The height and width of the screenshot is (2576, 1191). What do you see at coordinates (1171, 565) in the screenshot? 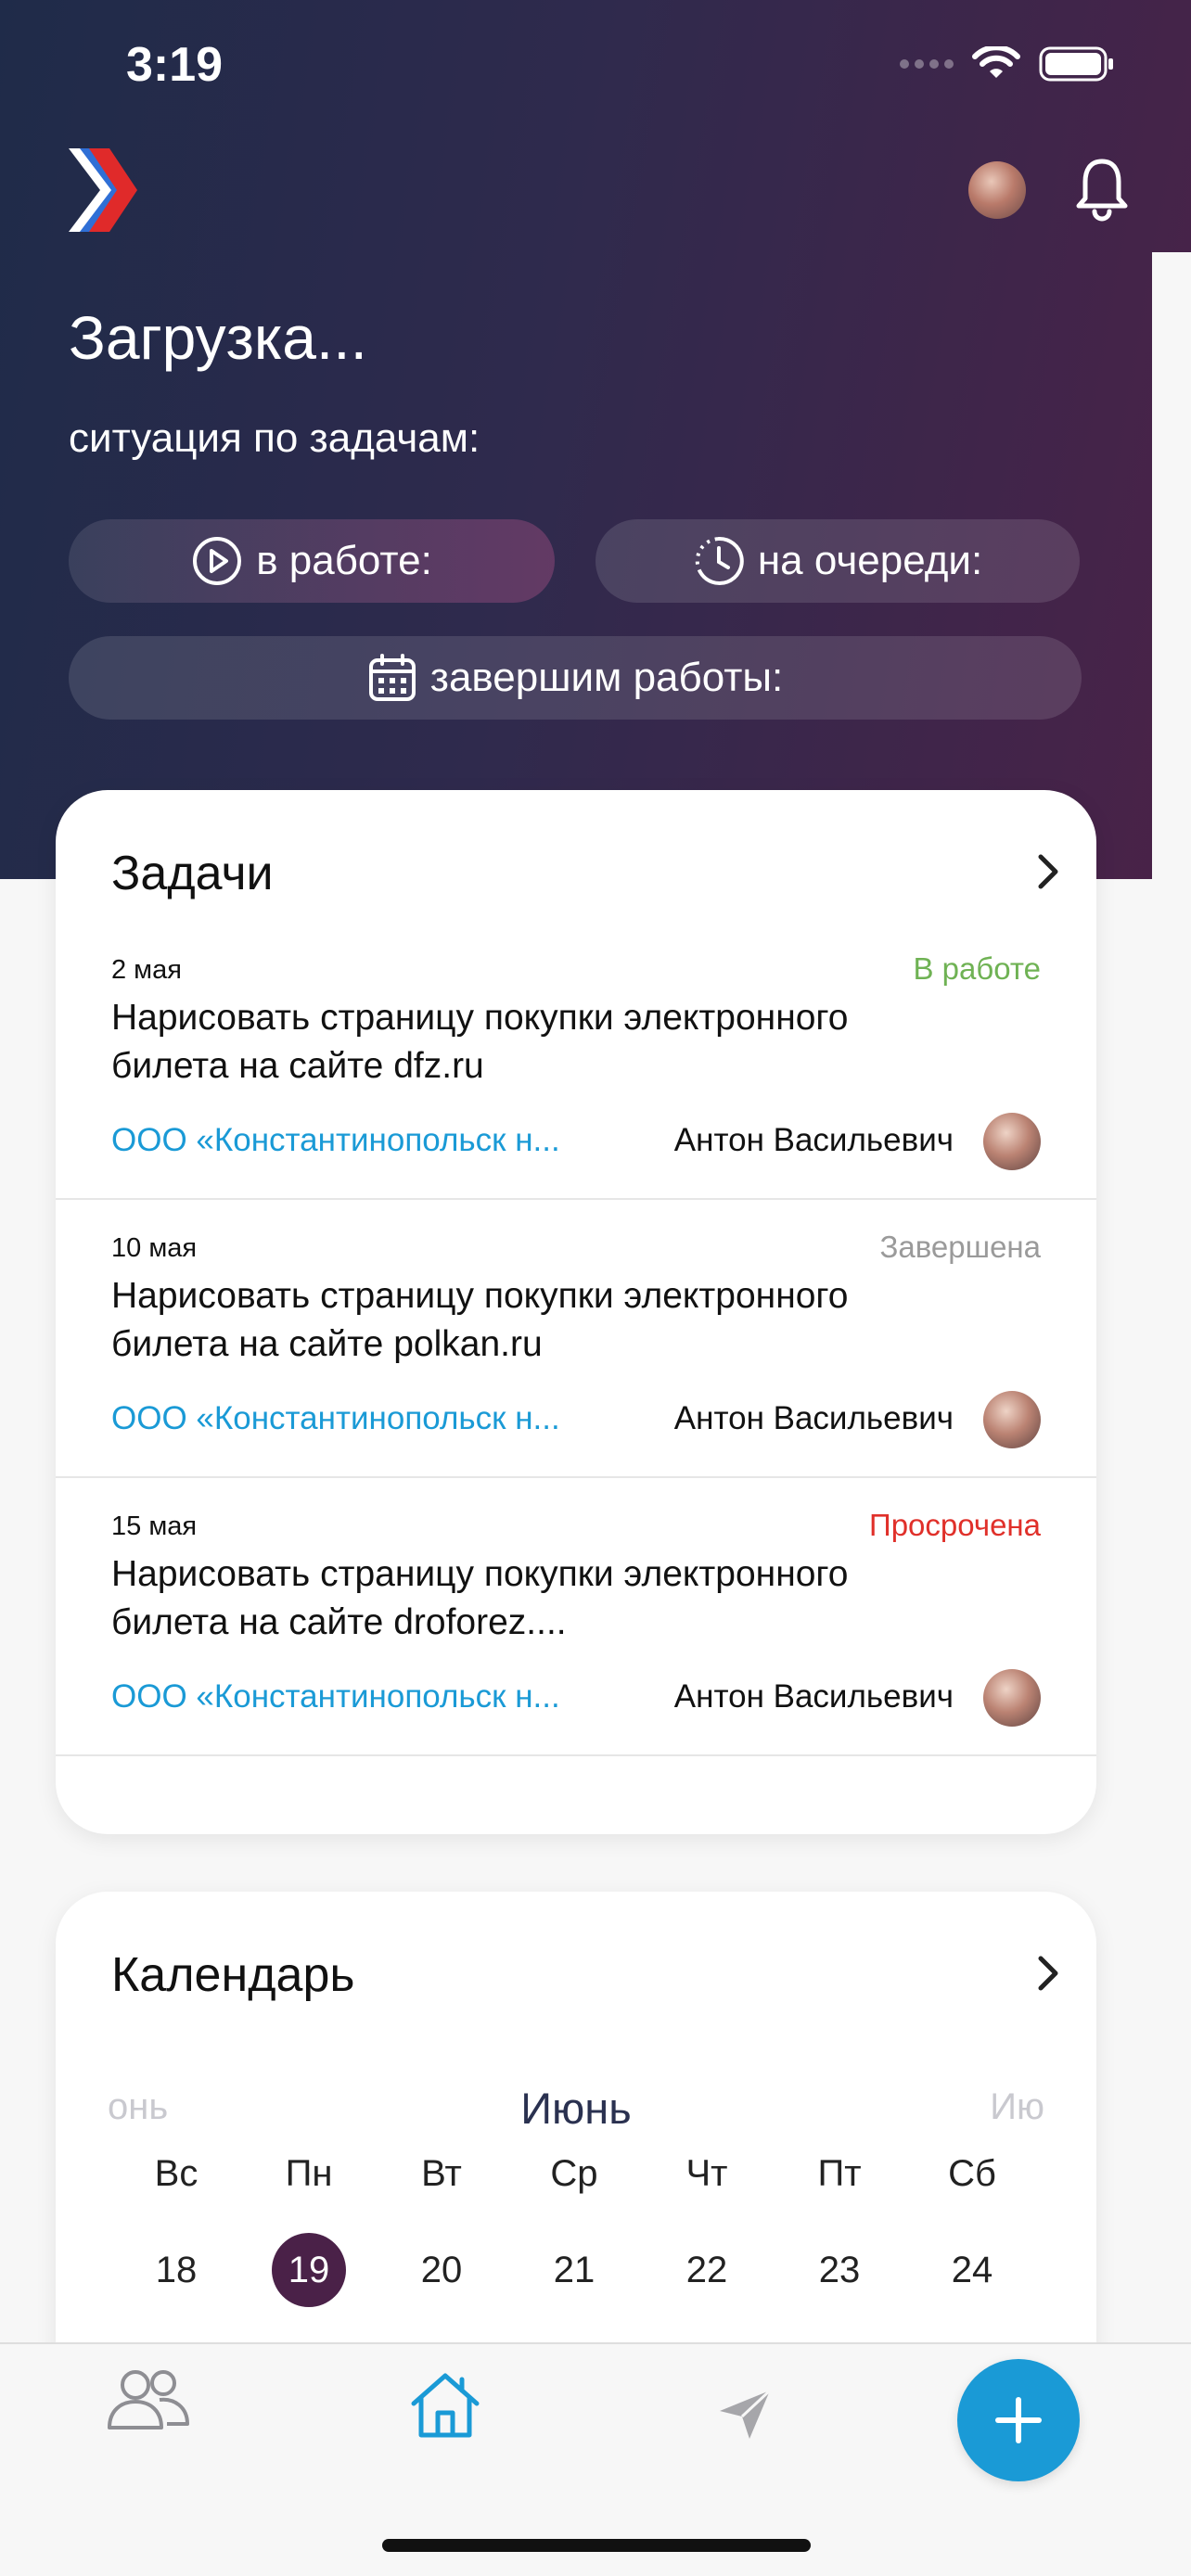
I see `hero-edge` at bounding box center [1171, 565].